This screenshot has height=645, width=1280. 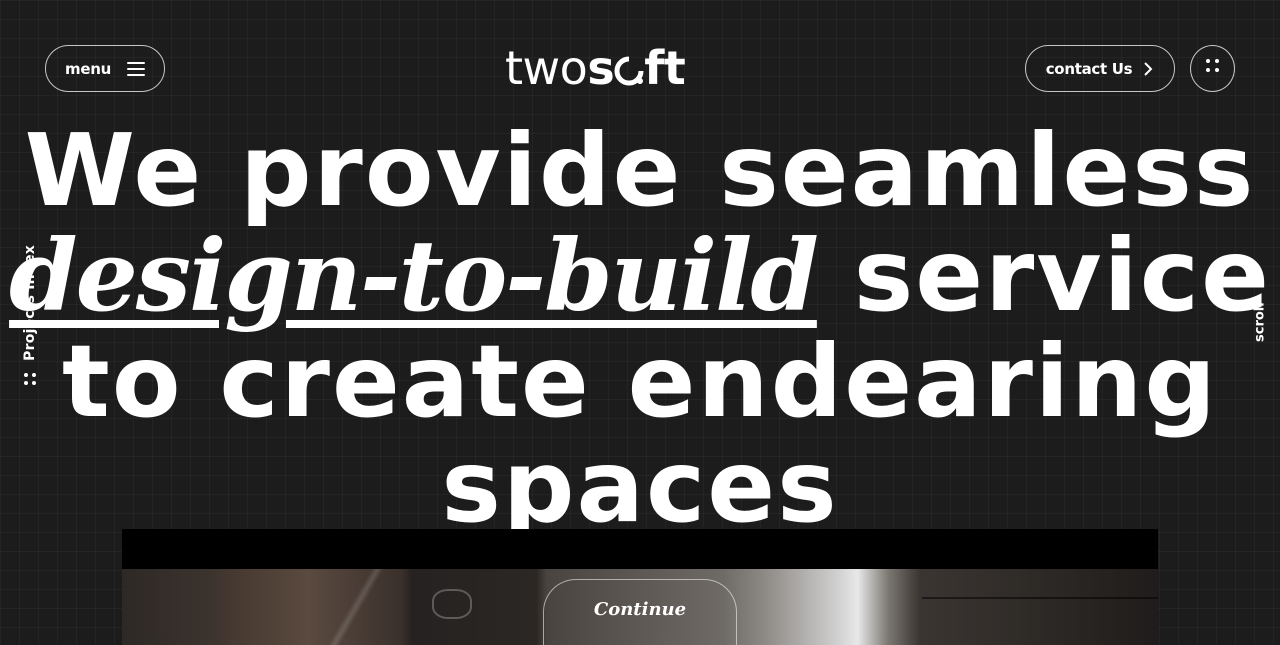 What do you see at coordinates (640, 612) in the screenshot?
I see `continue-button: Continue` at bounding box center [640, 612].